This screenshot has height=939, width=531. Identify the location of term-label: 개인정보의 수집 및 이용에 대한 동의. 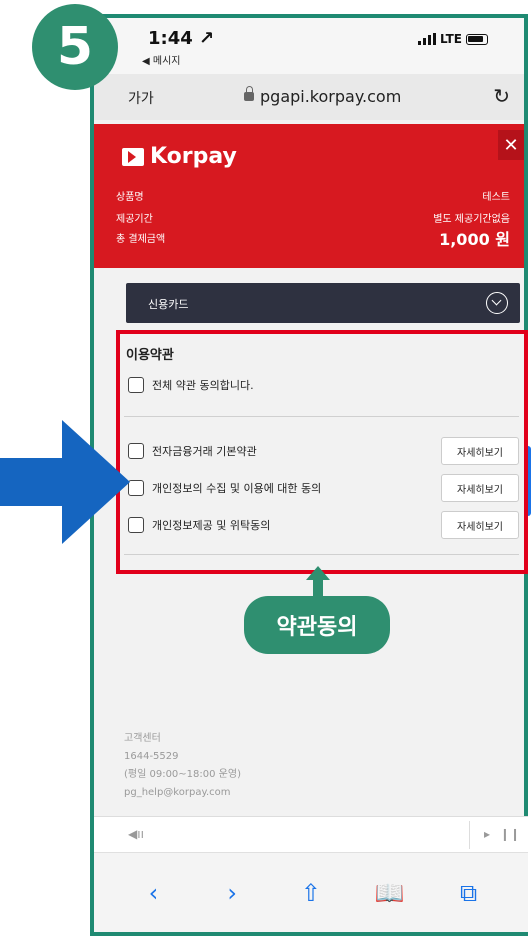
(237, 488).